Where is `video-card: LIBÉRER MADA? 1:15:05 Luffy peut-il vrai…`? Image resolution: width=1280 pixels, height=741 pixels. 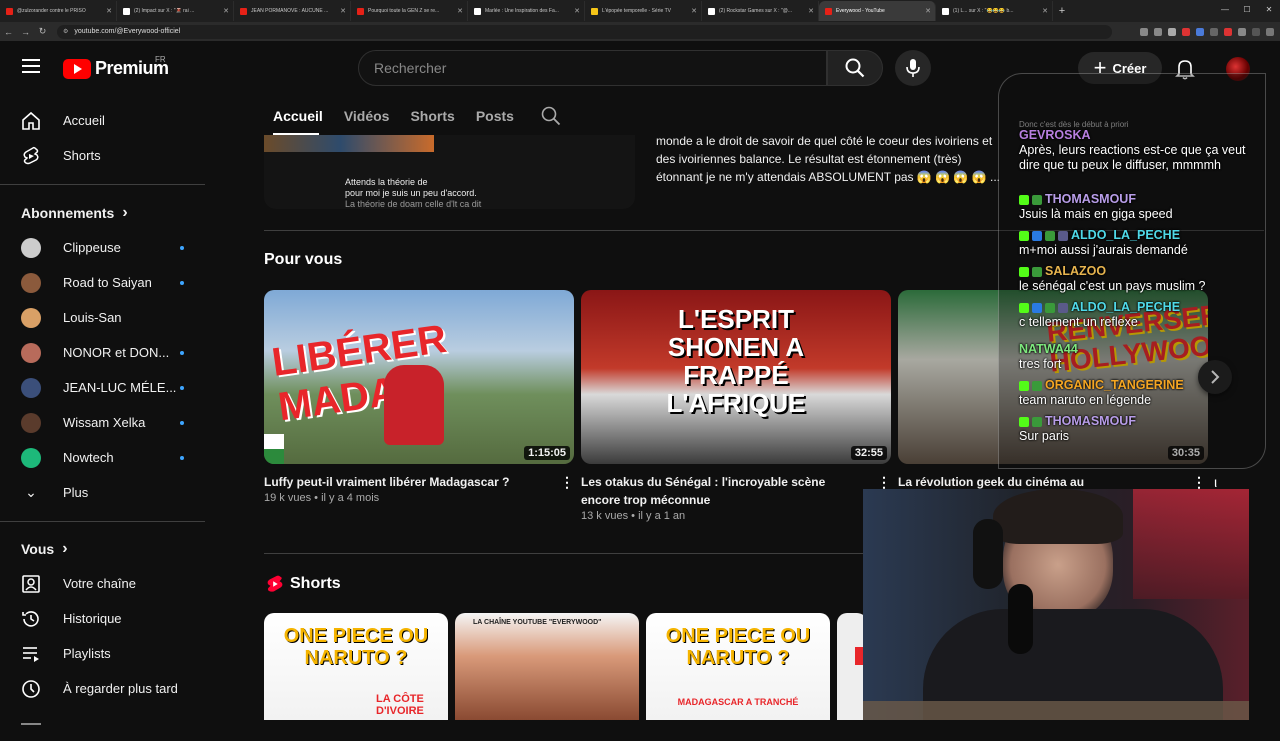
video-card: LIBÉRER MADA? 1:15:05 Luffy peut-il vrai… is located at coordinates (419, 397).